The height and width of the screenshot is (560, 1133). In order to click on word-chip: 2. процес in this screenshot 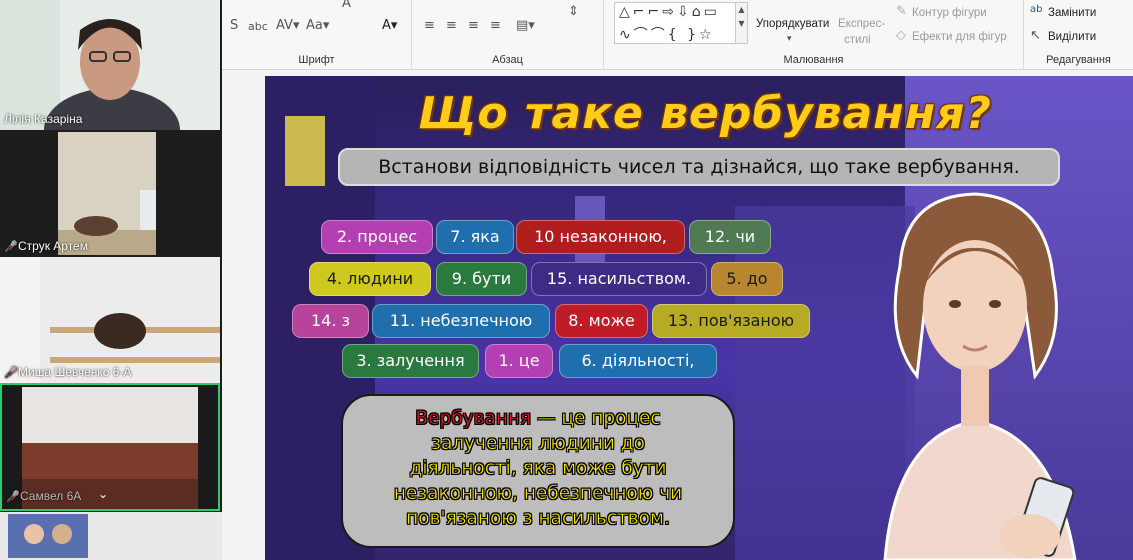, I will do `click(377, 237)`.